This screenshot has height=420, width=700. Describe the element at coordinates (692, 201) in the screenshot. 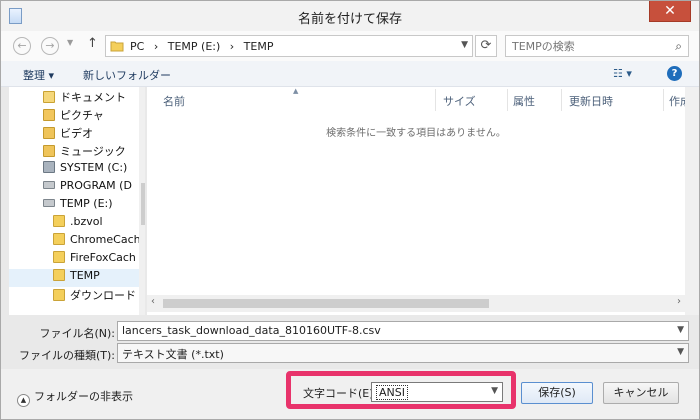

I see `file-list-vertical-scrollbar` at that location.